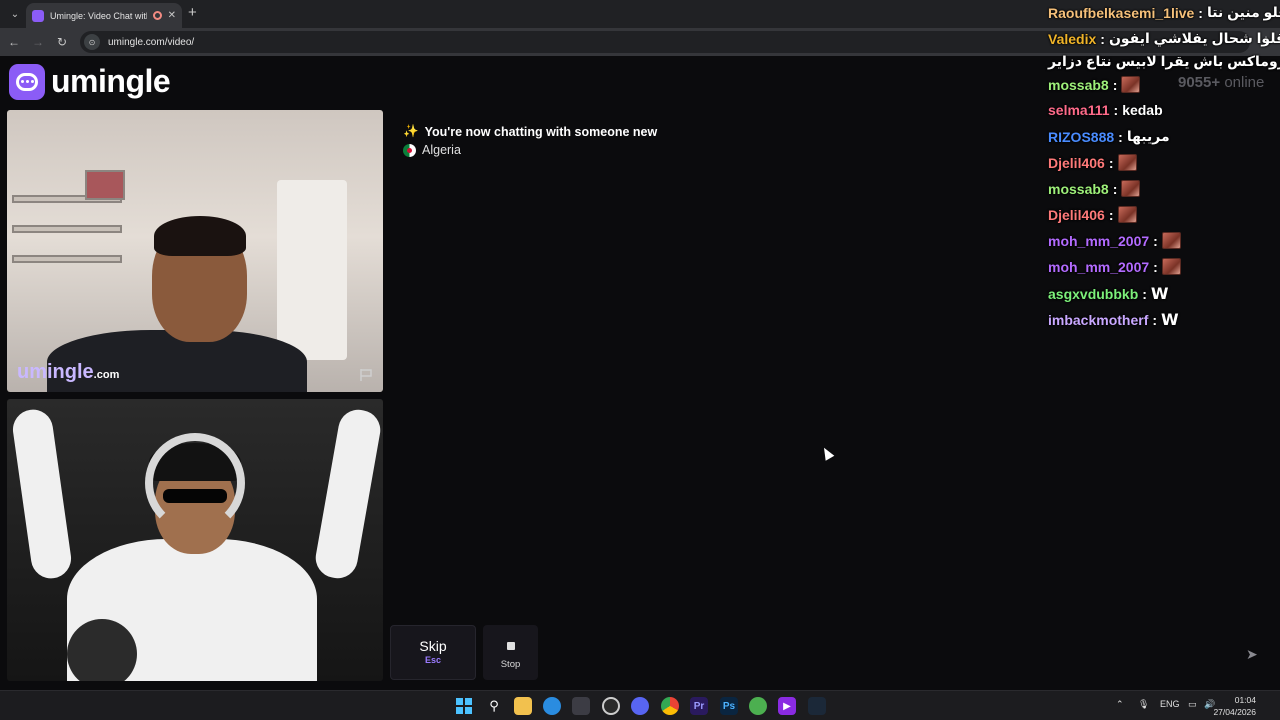  Describe the element at coordinates (1072, 38) in the screenshot. I see `chat-username: Valedix` at that location.